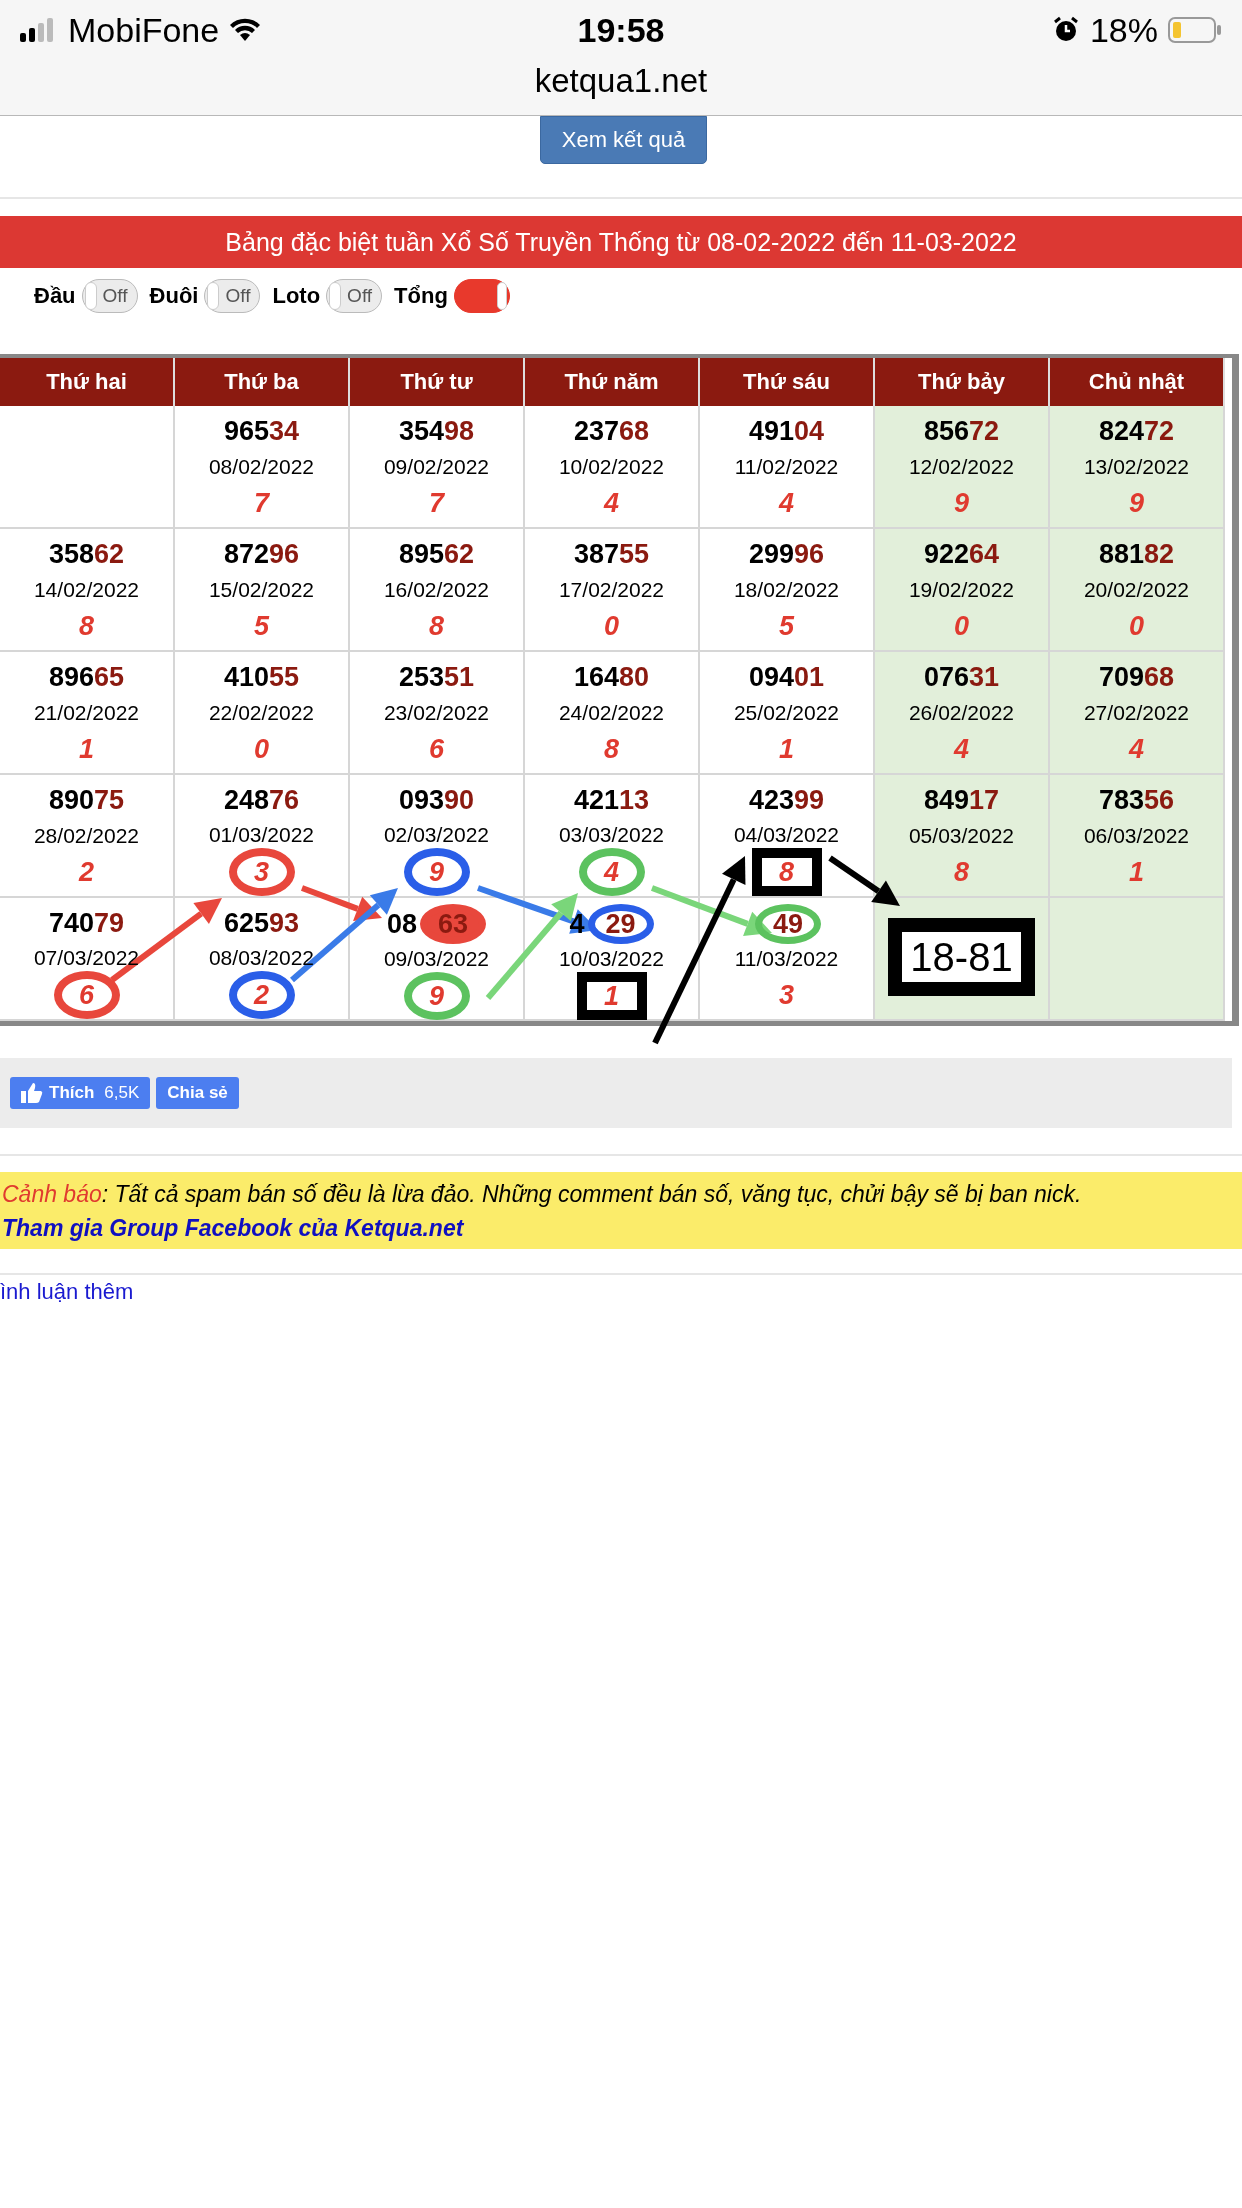  Describe the element at coordinates (1136, 466) in the screenshot. I see `draw-date: 13/02/2022` at that location.